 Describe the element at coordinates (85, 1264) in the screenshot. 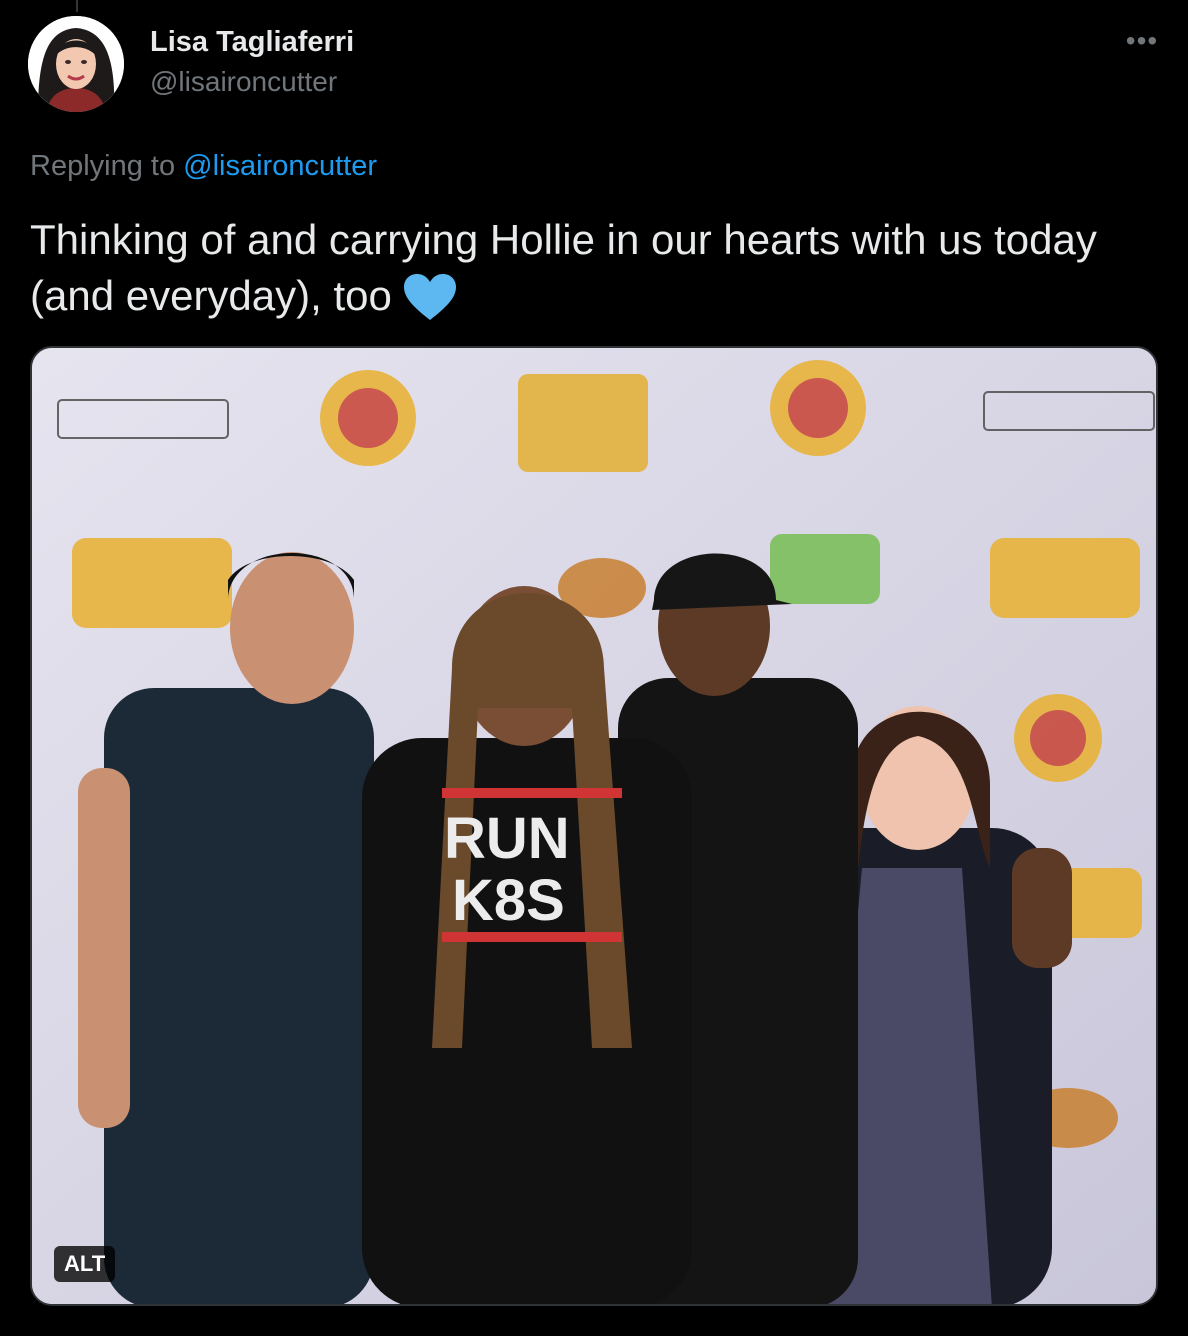

I see `alt-text-badge: ALT` at that location.